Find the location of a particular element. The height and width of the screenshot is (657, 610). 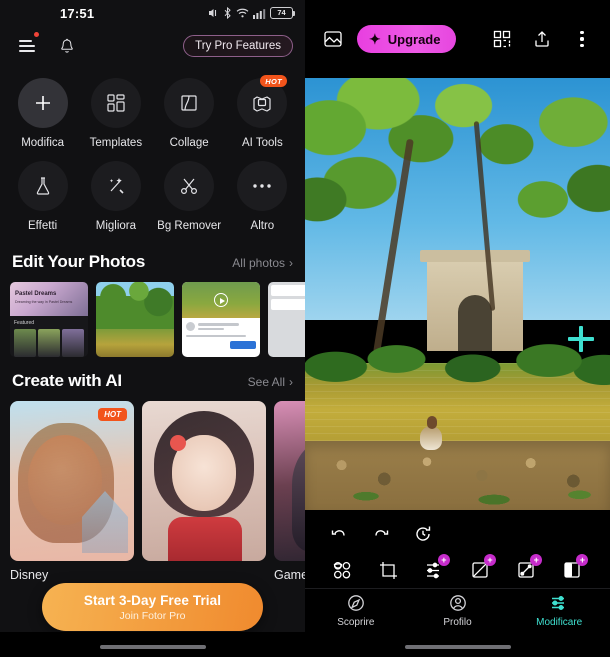

edit-photos-header: Edit Your Photos All photos › is located at coordinates (152, 260).